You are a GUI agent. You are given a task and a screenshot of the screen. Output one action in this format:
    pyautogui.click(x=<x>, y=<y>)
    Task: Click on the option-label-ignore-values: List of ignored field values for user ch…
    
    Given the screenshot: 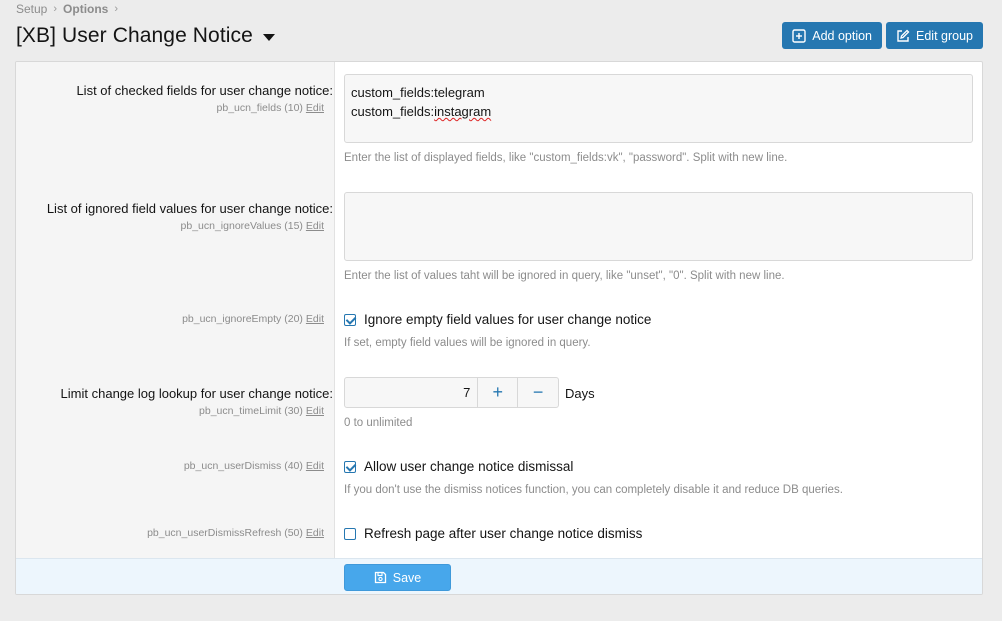 What is the action you would take?
    pyautogui.click(x=189, y=208)
    